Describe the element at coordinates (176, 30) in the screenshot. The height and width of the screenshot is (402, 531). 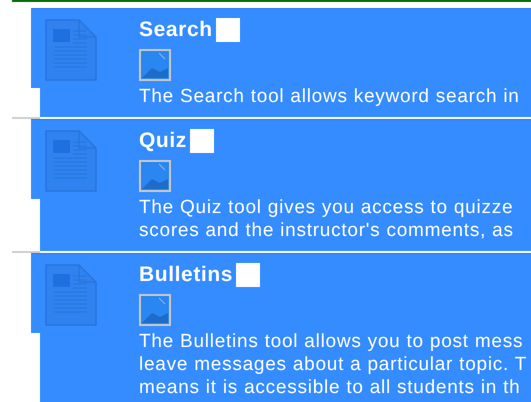
I see `tool-title: Search` at that location.